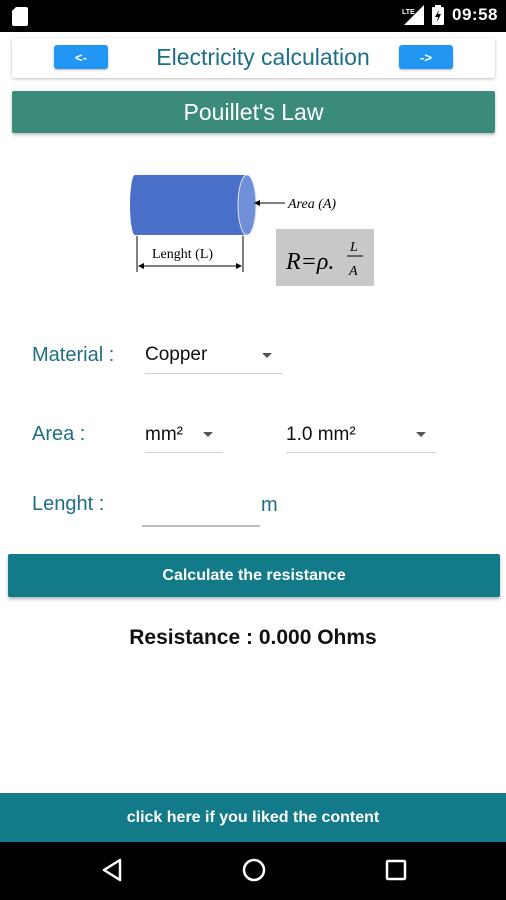 The height and width of the screenshot is (900, 506). I want to click on like-content-button: click here if you liked the content, so click(253, 817).